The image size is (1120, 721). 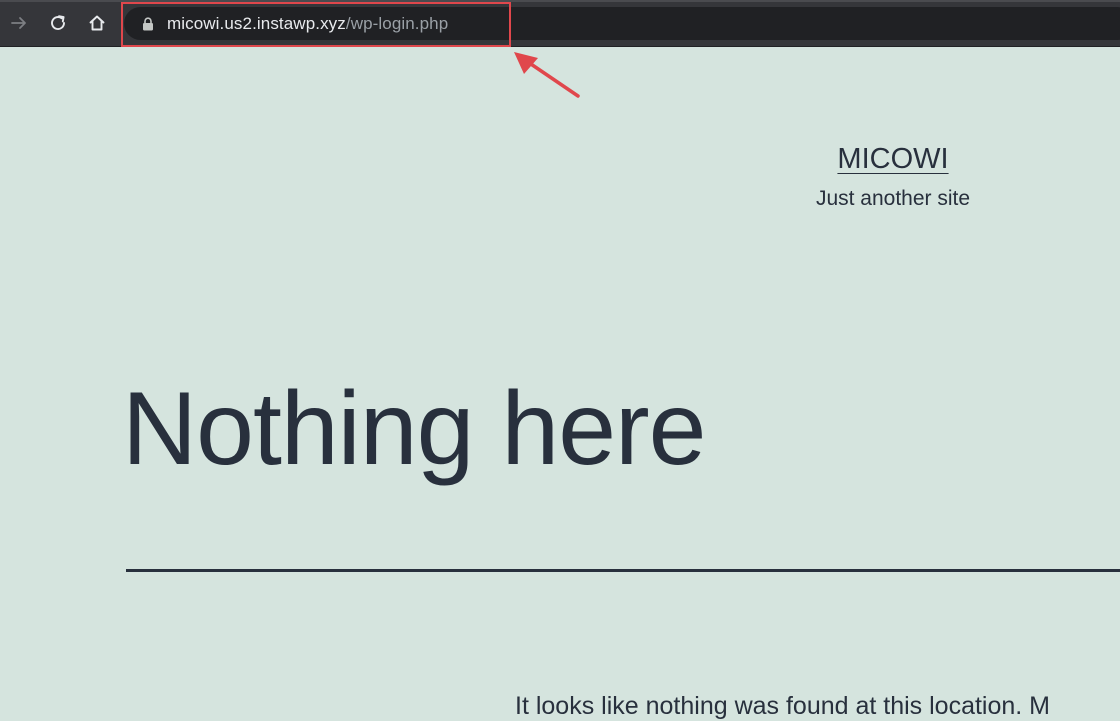 I want to click on url-text: micowi.us2.instawp.xyz/wp-login.php, so click(x=307, y=23).